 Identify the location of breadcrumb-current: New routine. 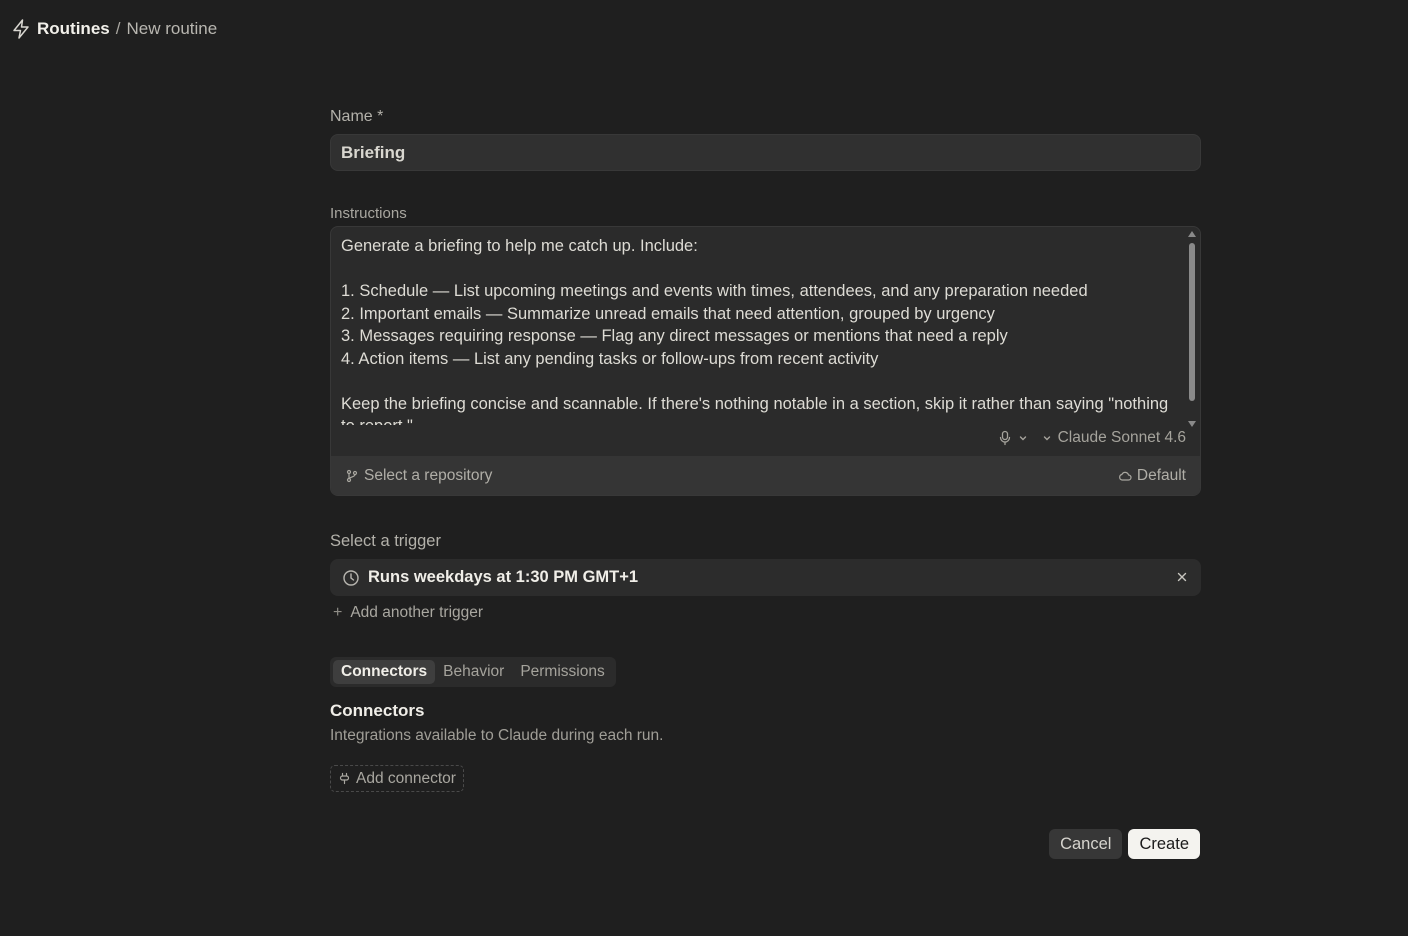
(172, 28).